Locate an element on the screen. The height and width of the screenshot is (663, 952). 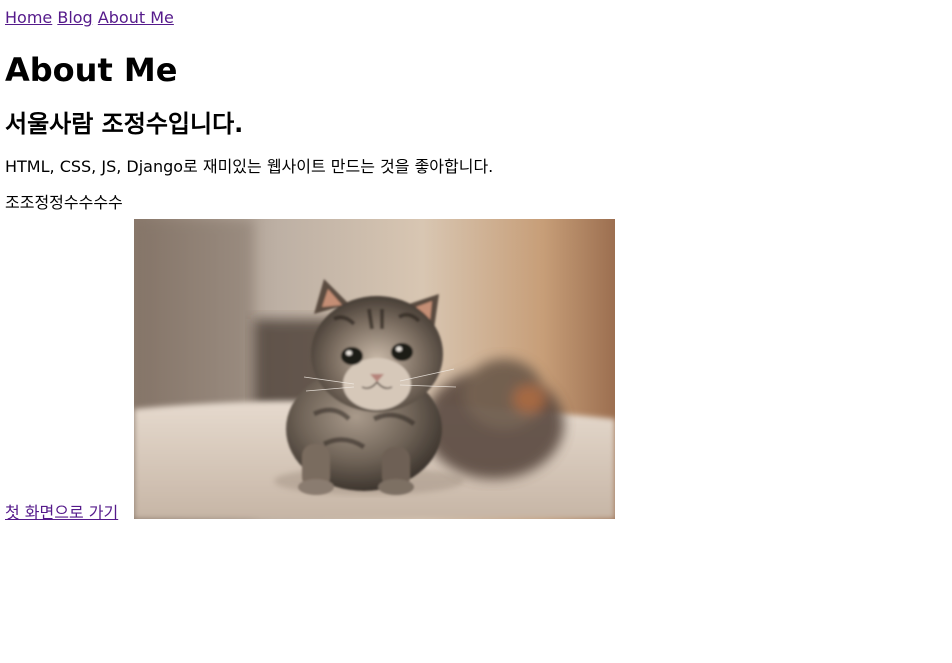
subtitle: 서울사람 조정수입니다. is located at coordinates (124, 124).